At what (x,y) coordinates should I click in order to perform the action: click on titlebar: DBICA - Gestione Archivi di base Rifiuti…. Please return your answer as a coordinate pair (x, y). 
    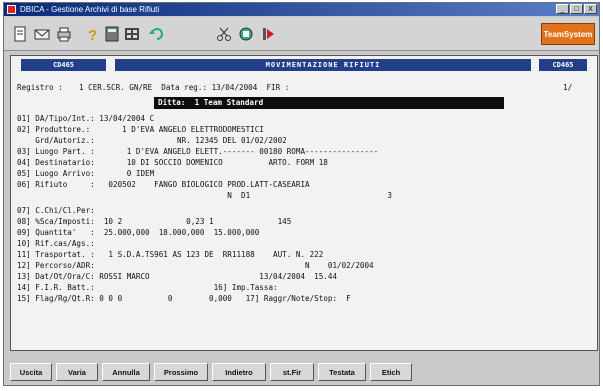
    Looking at the image, I should click on (301, 9).